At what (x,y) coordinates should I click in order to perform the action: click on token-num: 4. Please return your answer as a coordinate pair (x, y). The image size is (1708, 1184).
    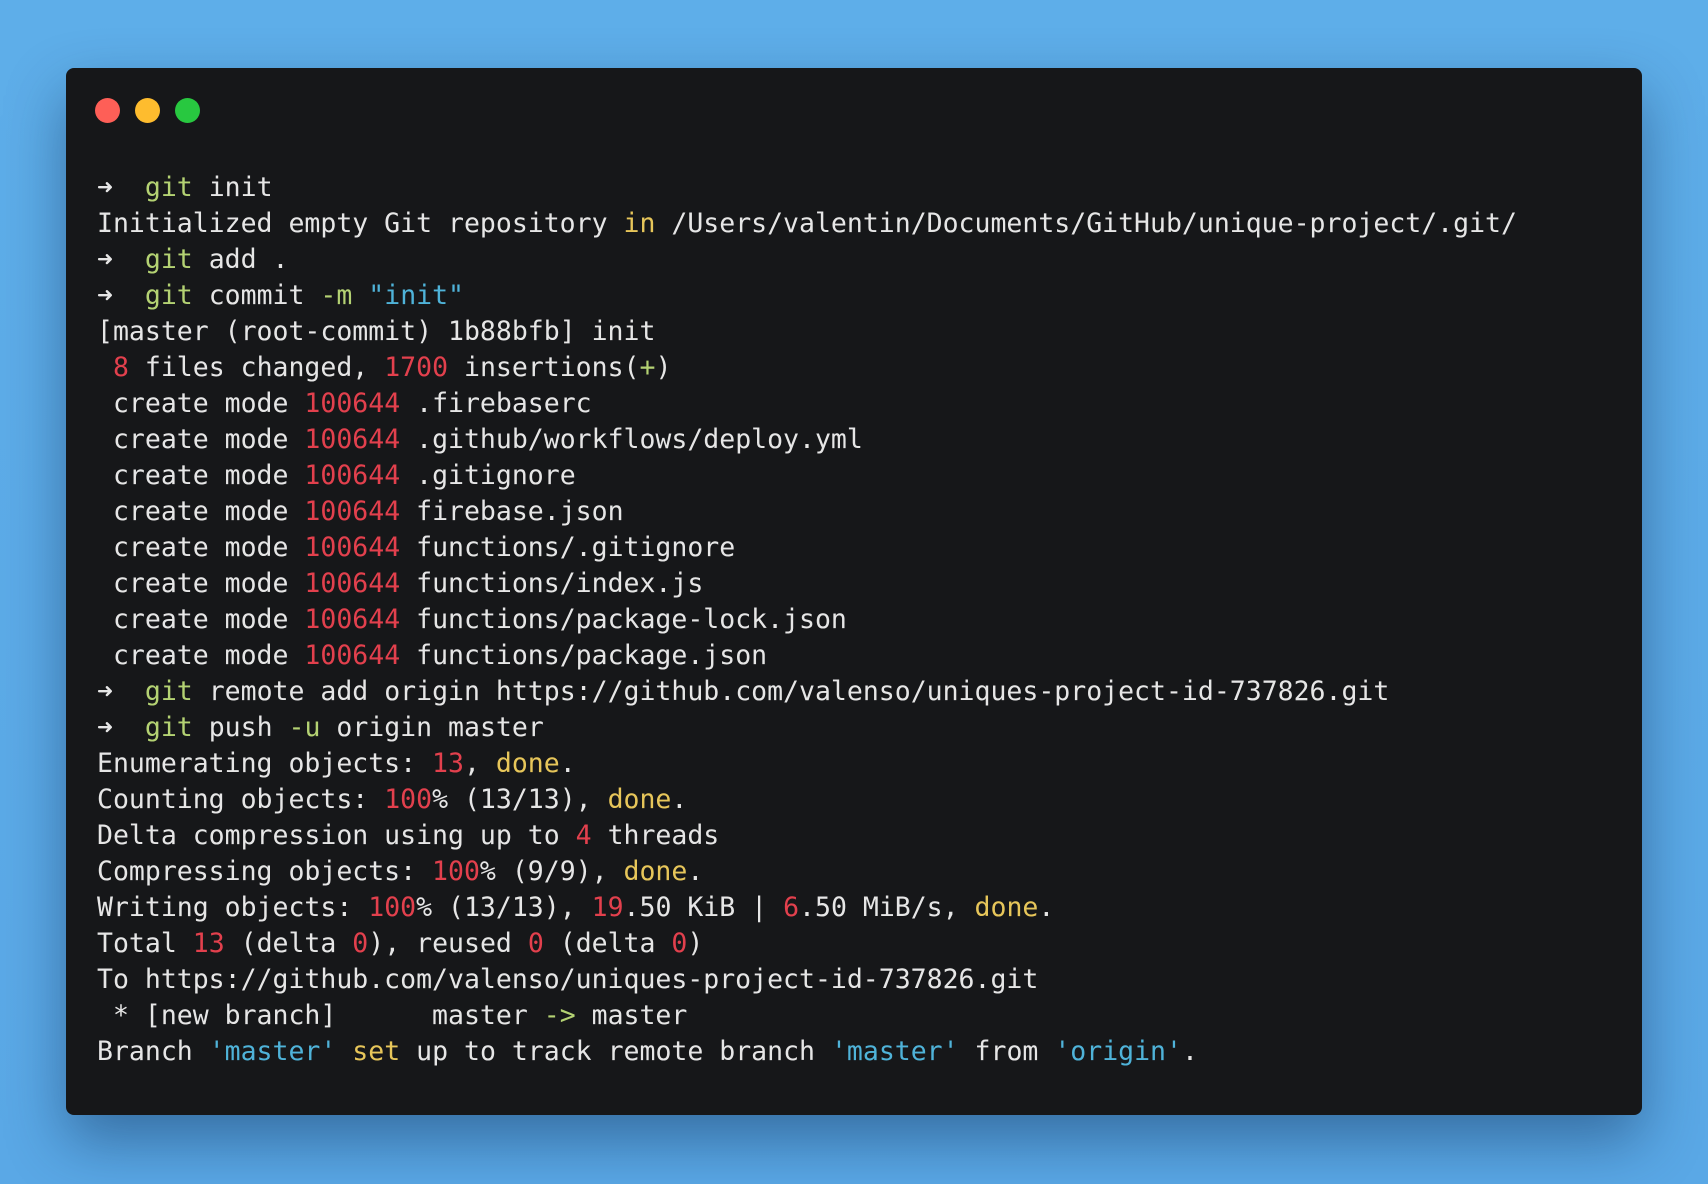
    Looking at the image, I should click on (583, 835).